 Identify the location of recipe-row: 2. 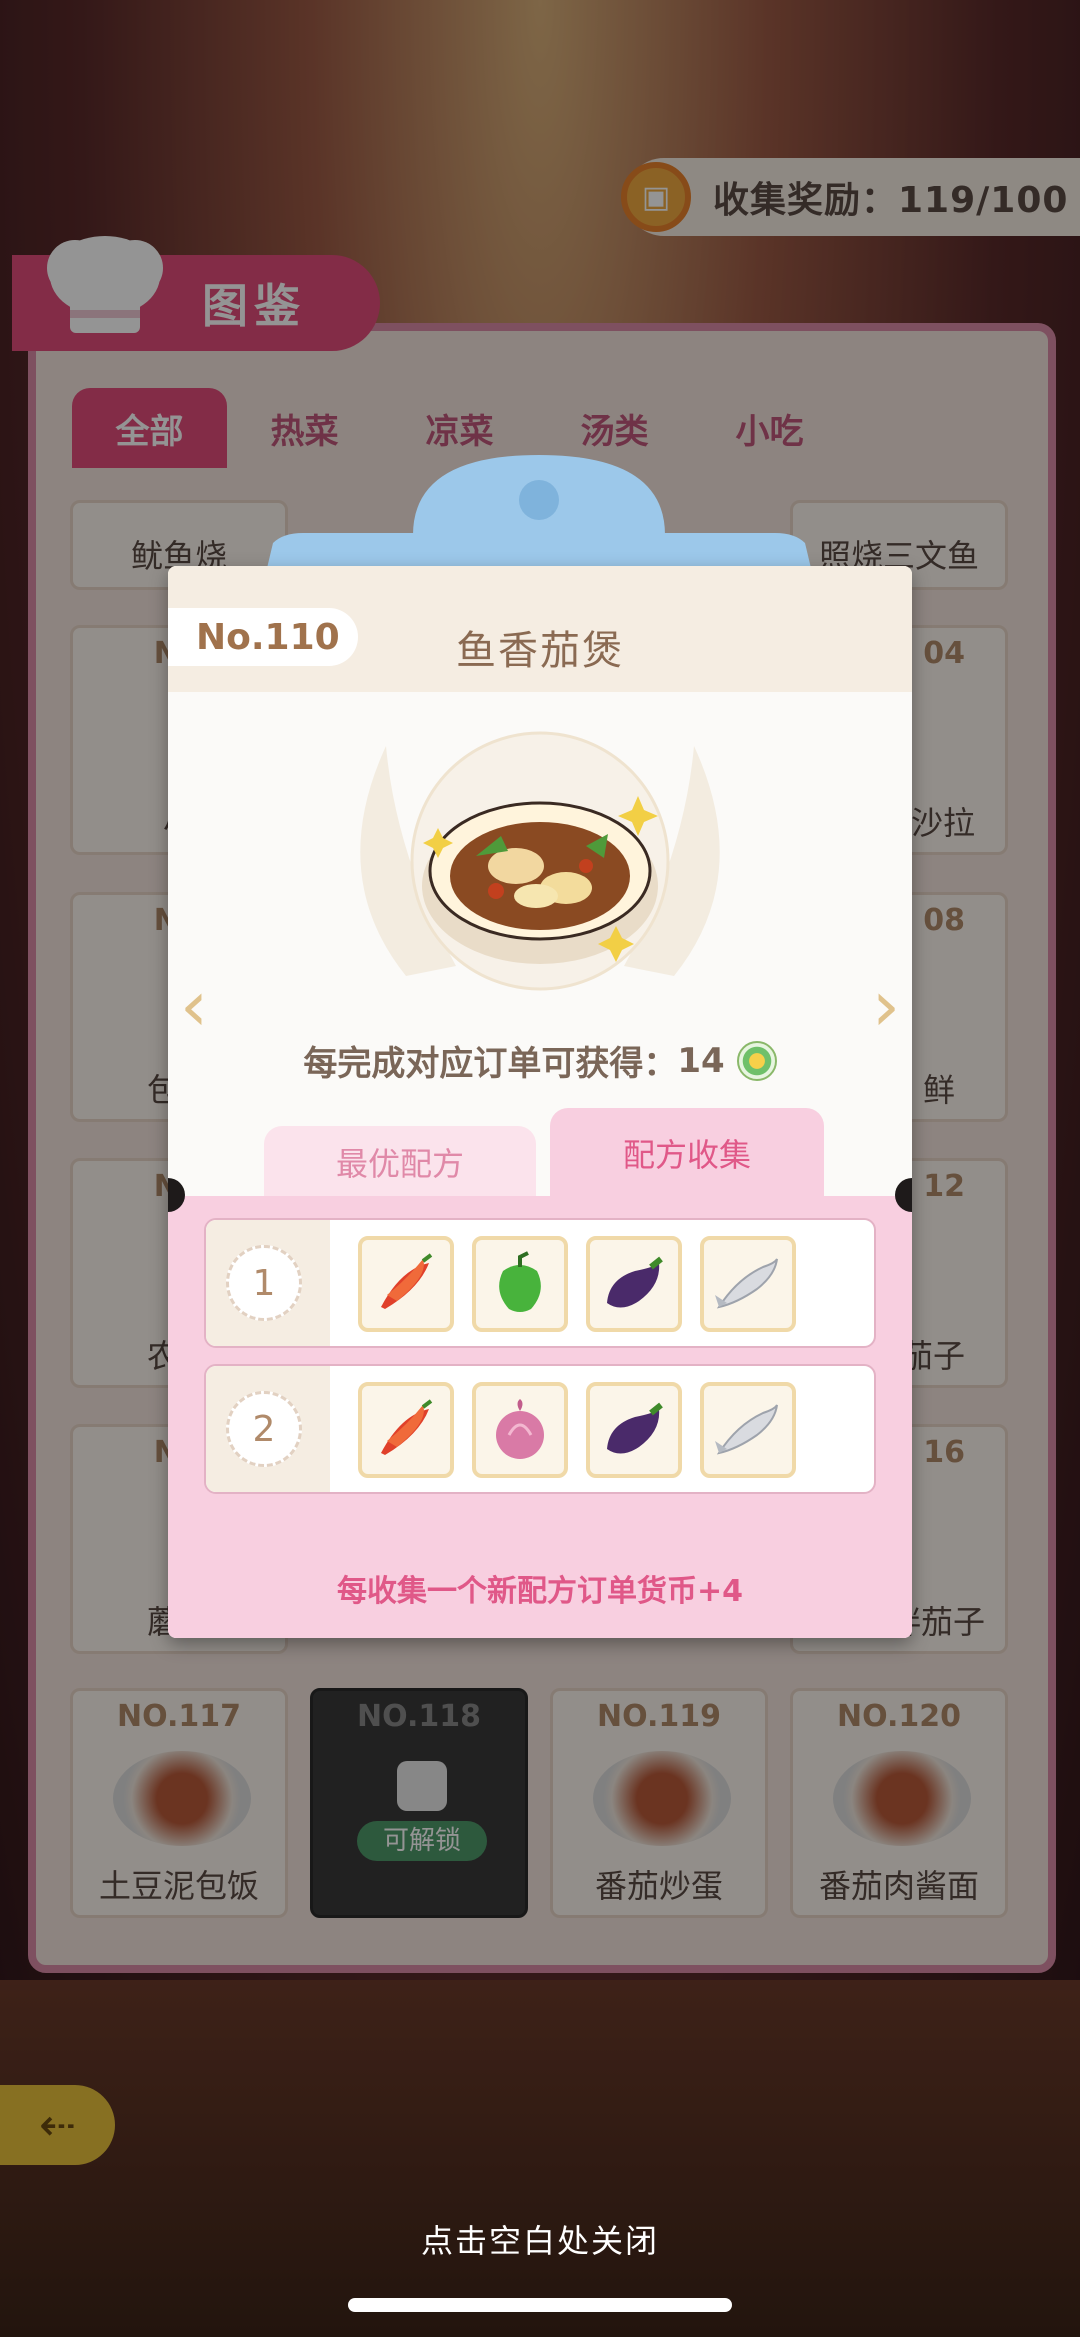
(540, 1429).